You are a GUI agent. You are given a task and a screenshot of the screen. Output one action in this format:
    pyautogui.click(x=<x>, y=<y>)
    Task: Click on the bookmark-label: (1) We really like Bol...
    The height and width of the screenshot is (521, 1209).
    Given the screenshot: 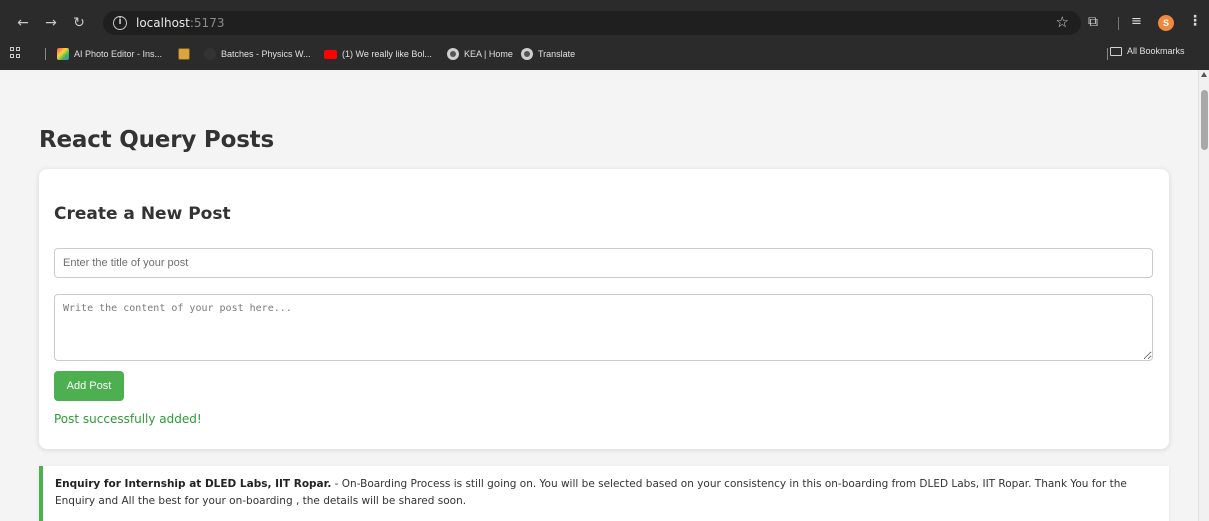 What is the action you would take?
    pyautogui.click(x=387, y=54)
    